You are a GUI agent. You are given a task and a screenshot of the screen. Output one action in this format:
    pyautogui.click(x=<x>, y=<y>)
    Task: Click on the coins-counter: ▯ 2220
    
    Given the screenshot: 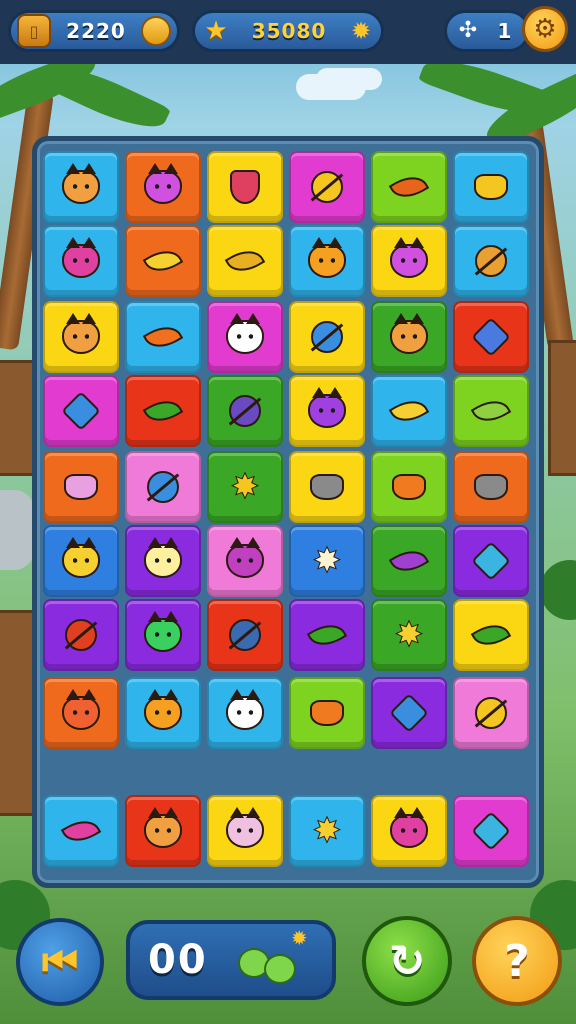 What is the action you would take?
    pyautogui.click(x=94, y=31)
    